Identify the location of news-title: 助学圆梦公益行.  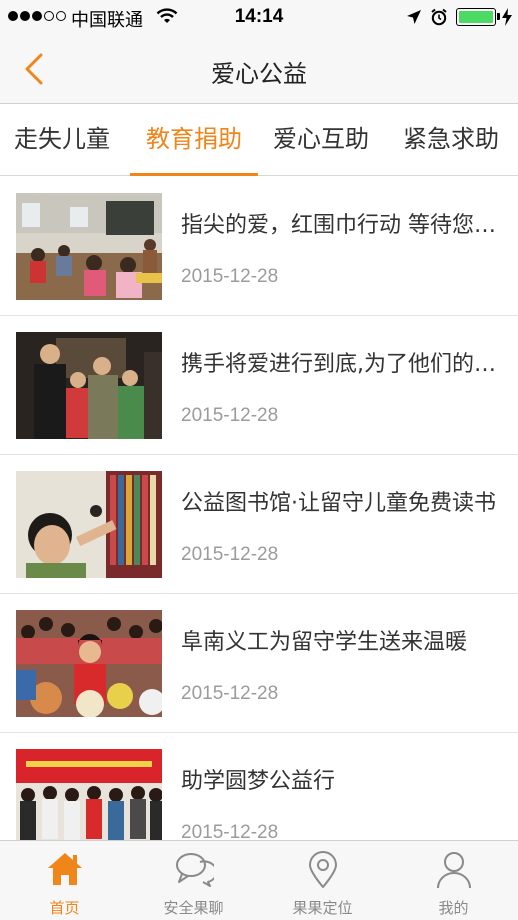
(258, 781).